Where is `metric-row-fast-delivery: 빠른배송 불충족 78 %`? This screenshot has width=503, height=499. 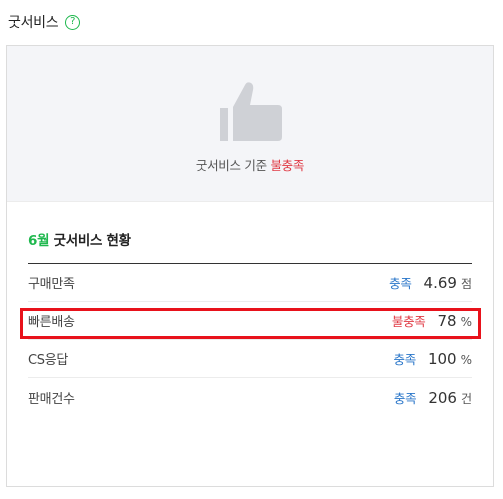
metric-row-fast-delivery: 빠른배송 불충족 78 % is located at coordinates (250, 321).